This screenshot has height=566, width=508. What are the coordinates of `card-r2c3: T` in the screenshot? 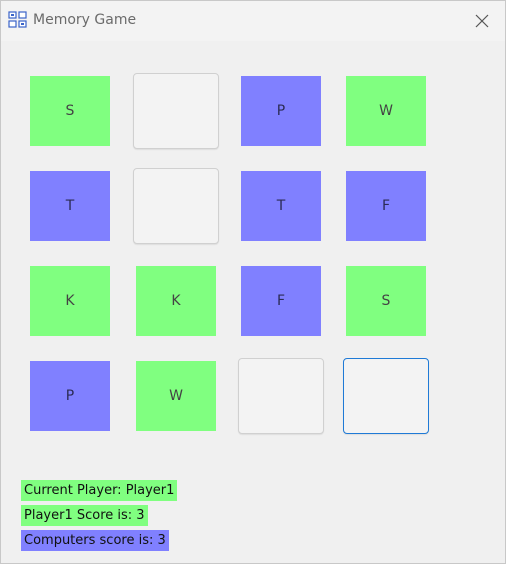 It's located at (281, 206).